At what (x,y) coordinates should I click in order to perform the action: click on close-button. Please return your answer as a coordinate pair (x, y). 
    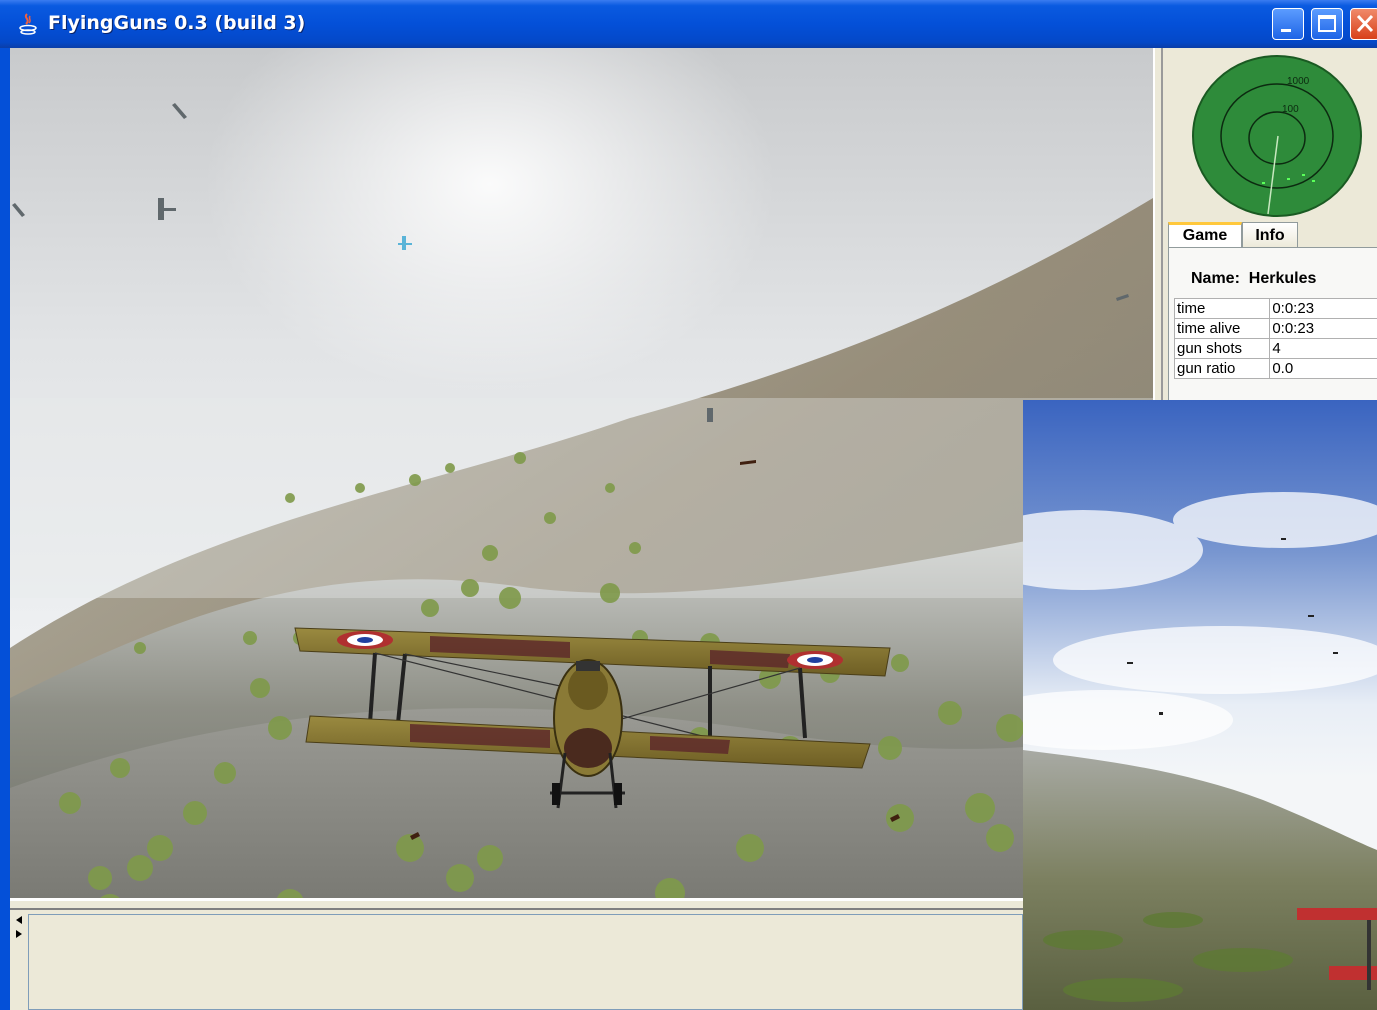
    Looking at the image, I should click on (1363, 24).